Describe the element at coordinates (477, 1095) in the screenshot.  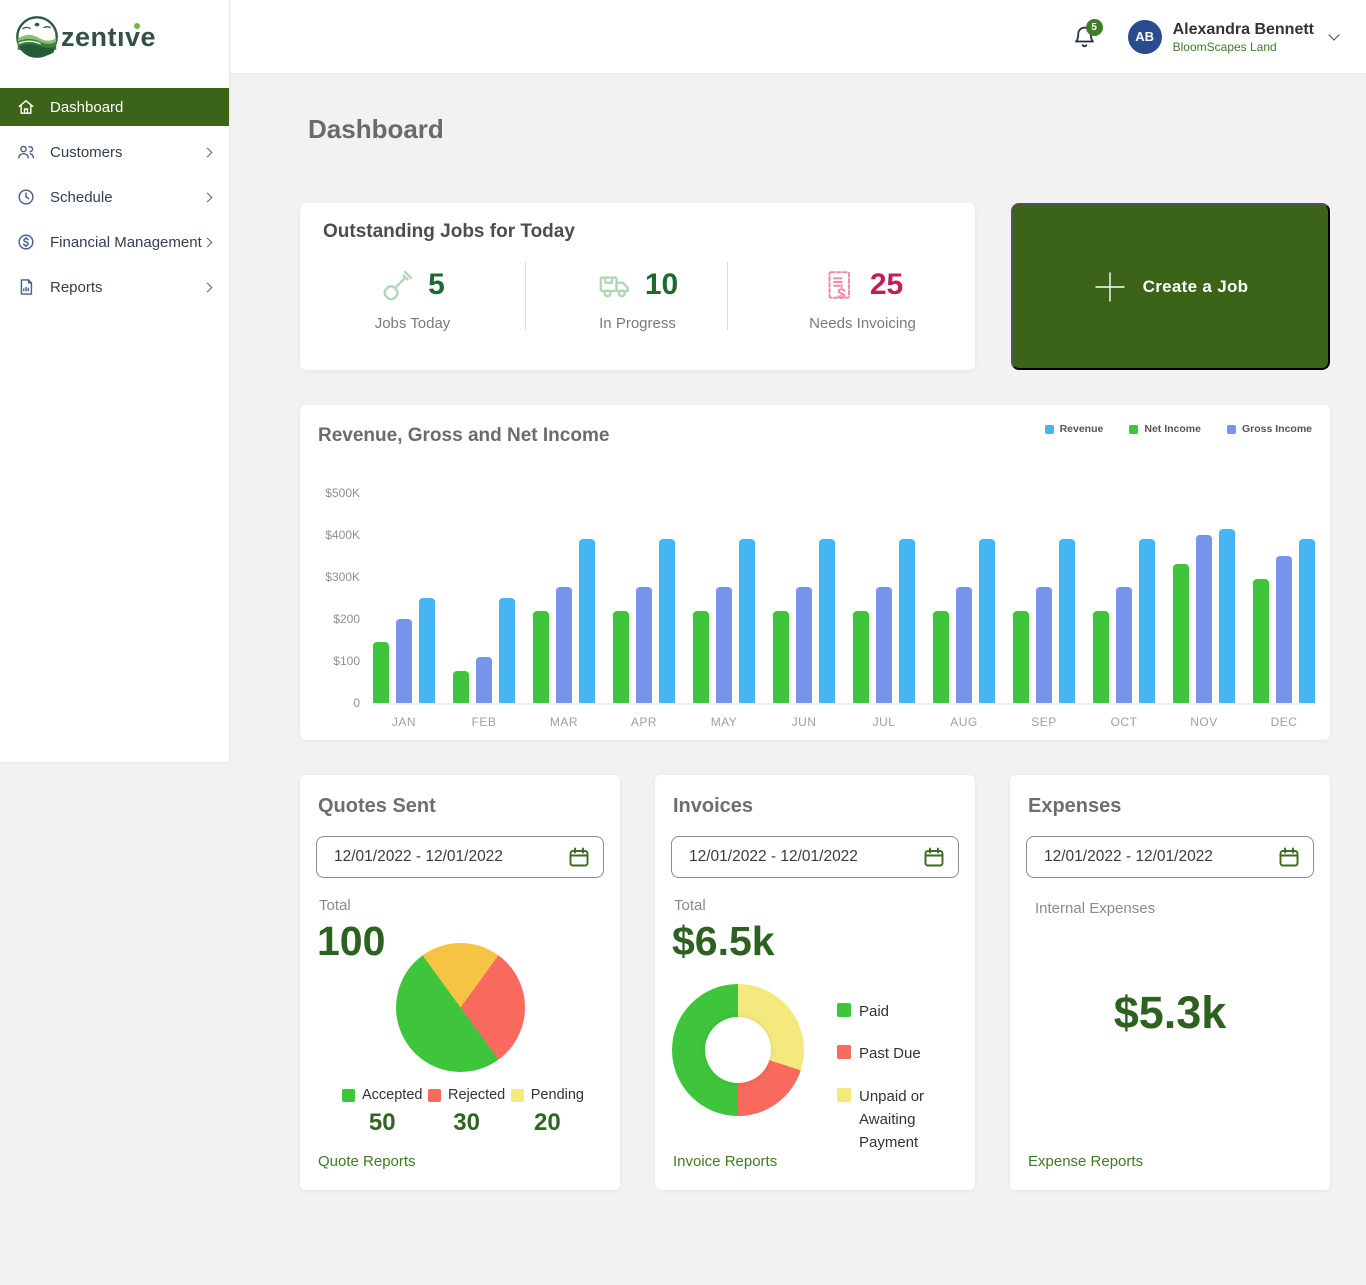
I see `legend-label: Rejected` at that location.